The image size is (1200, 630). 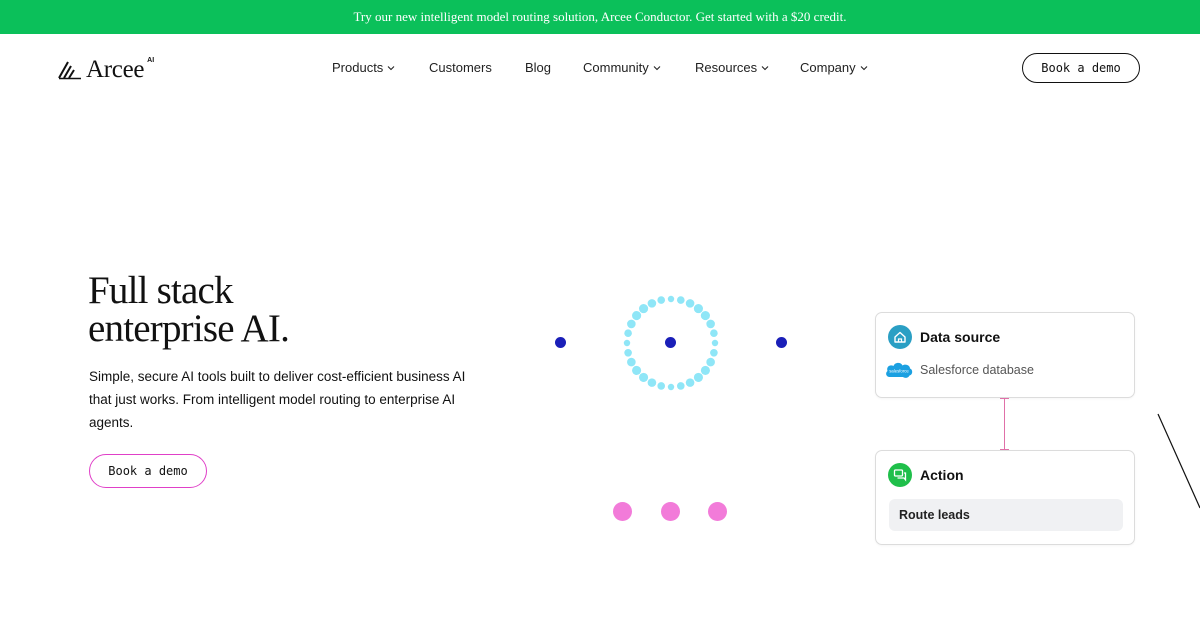 I want to click on data-source-row: salesforce Salesforce database, so click(x=959, y=369).